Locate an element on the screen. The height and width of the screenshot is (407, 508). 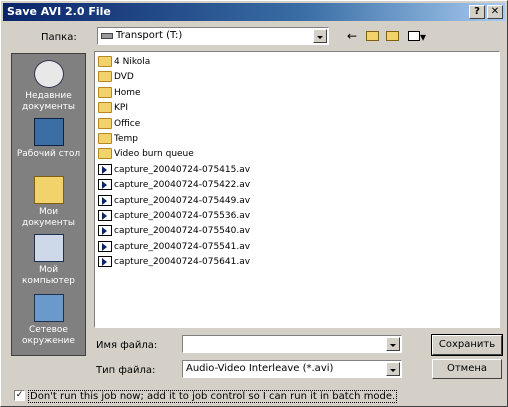
place-label: Недавние документы is located at coordinates (48, 101).